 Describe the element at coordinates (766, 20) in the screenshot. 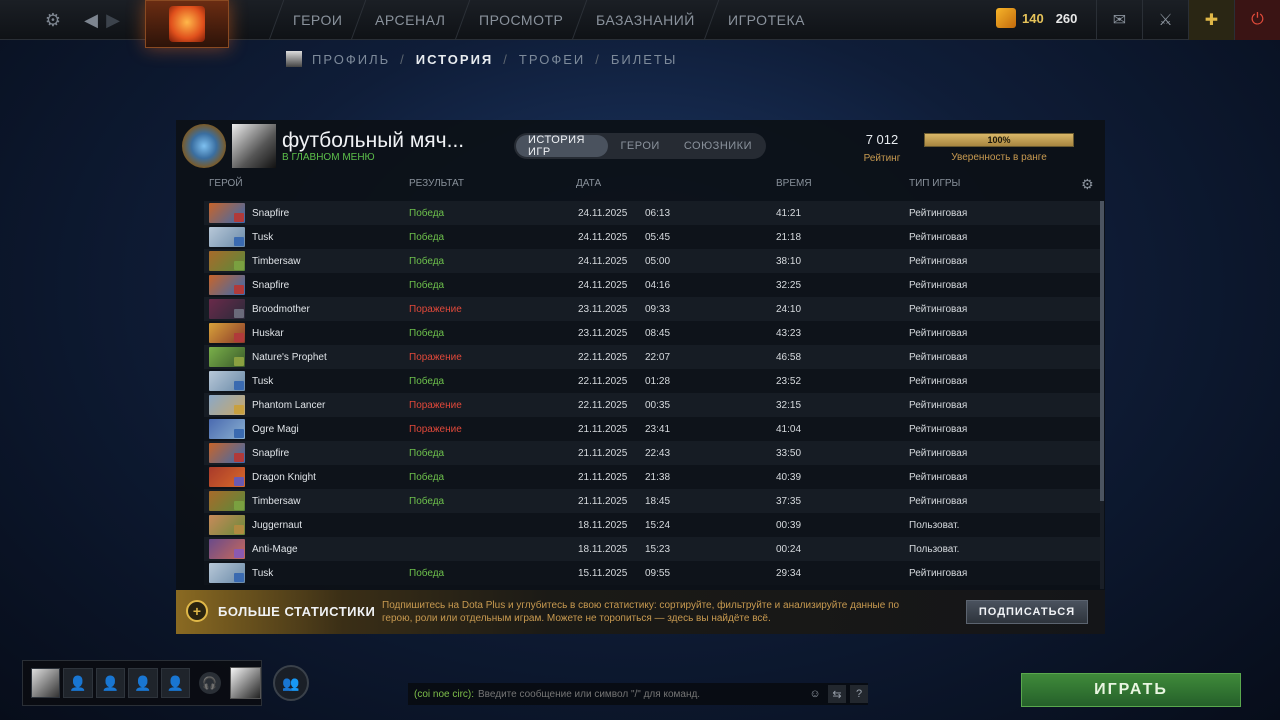

I see `nav-game-library: ИГРОТЕКА` at that location.